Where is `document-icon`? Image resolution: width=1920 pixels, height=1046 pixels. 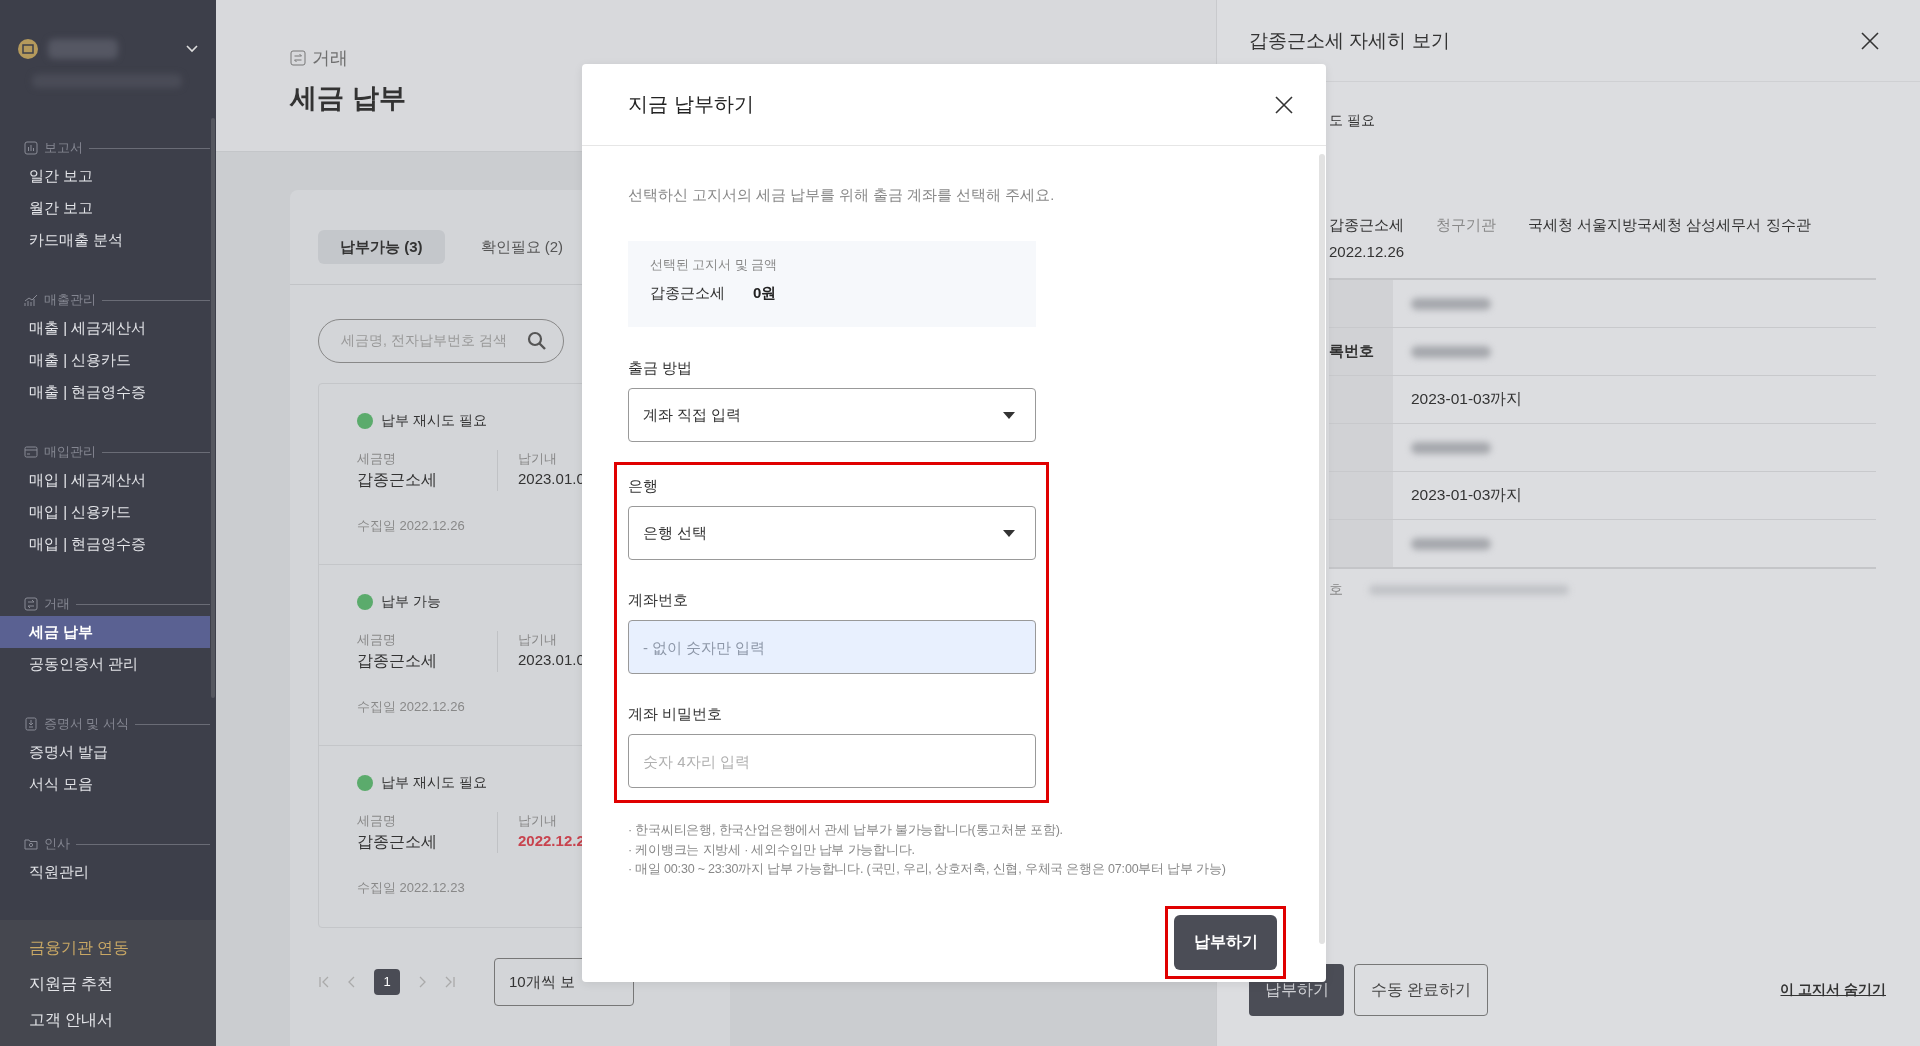 document-icon is located at coordinates (31, 724).